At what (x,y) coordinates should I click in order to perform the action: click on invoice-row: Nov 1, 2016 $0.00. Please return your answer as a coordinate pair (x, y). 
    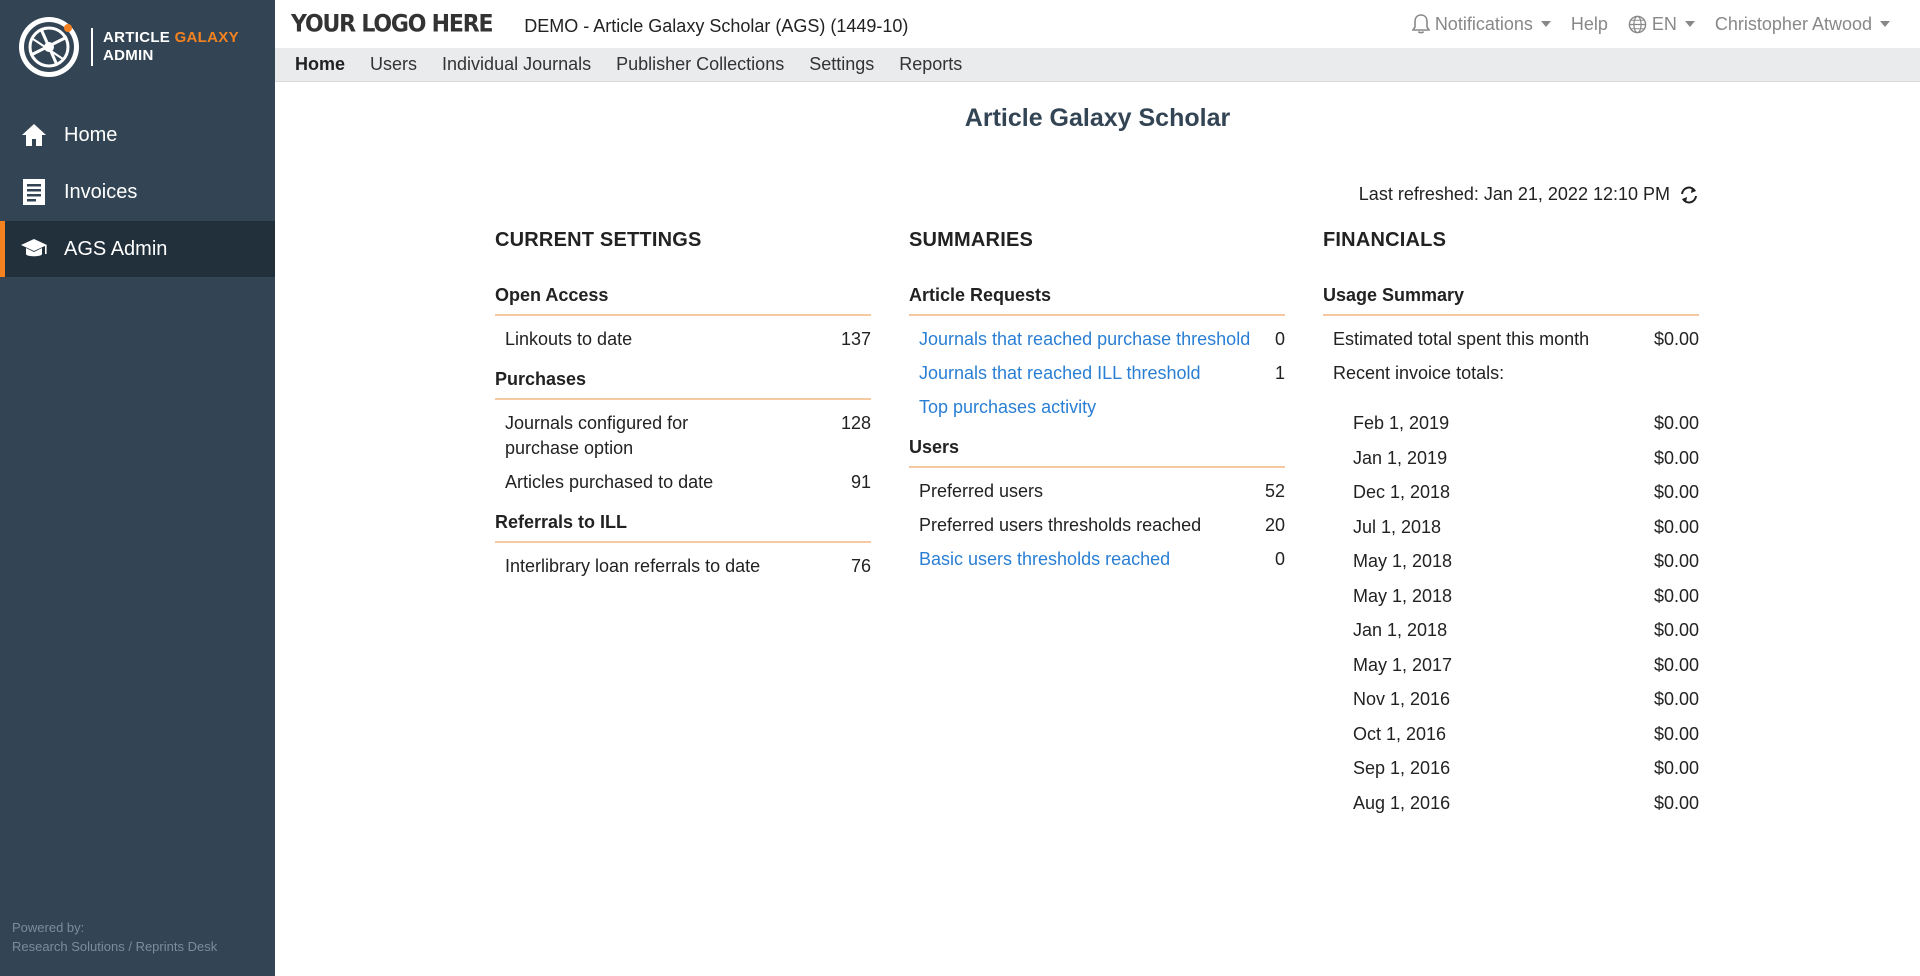
    Looking at the image, I should click on (1511, 699).